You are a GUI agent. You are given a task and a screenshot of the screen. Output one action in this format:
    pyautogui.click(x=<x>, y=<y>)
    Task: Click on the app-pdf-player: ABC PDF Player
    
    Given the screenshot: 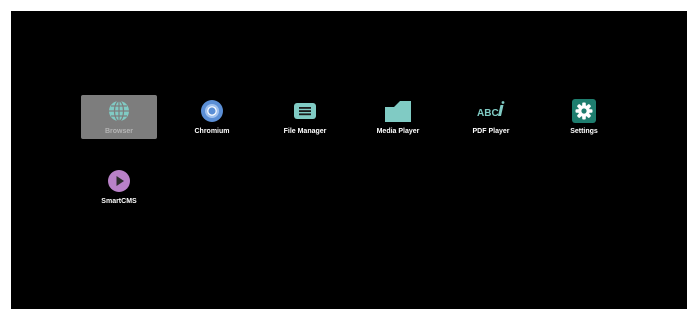 What is the action you would take?
    pyautogui.click(x=491, y=117)
    